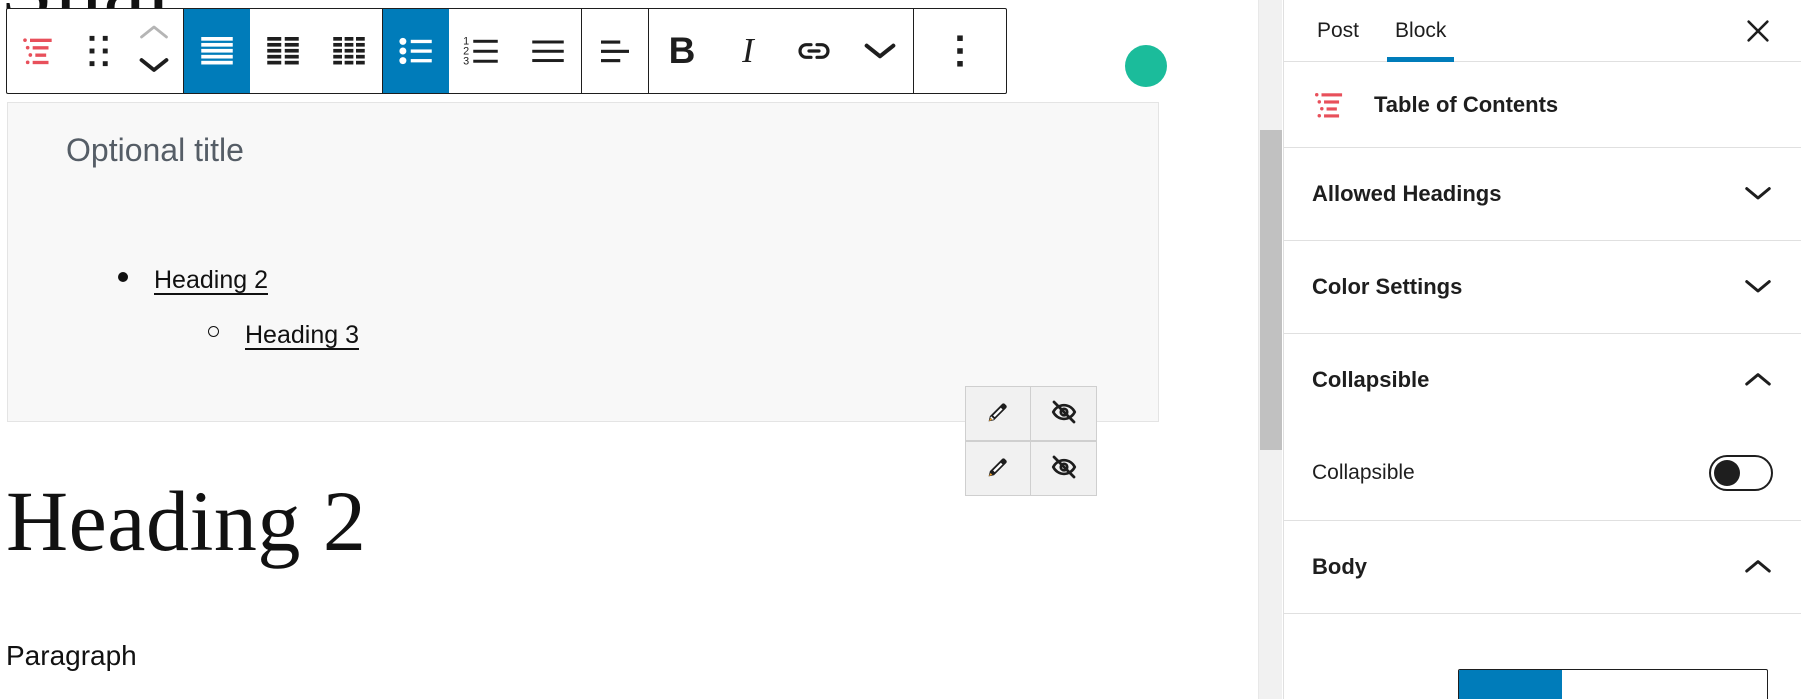 The image size is (1801, 699). Describe the element at coordinates (1271, 290) in the screenshot. I see `vertical-scrollbar-thumb` at that location.